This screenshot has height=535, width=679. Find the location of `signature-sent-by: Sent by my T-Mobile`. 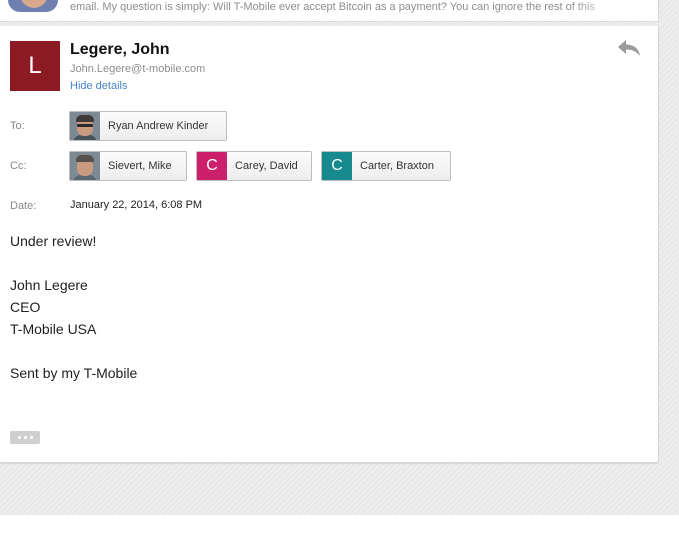

signature-sent-by: Sent by my T-Mobile is located at coordinates (74, 373).